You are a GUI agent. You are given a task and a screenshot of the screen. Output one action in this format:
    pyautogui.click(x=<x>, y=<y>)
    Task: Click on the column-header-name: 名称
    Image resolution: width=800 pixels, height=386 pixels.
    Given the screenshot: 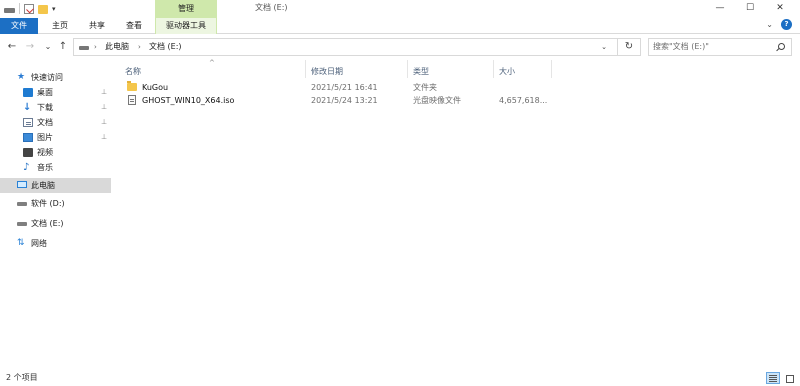 What is the action you would take?
    pyautogui.click(x=133, y=72)
    